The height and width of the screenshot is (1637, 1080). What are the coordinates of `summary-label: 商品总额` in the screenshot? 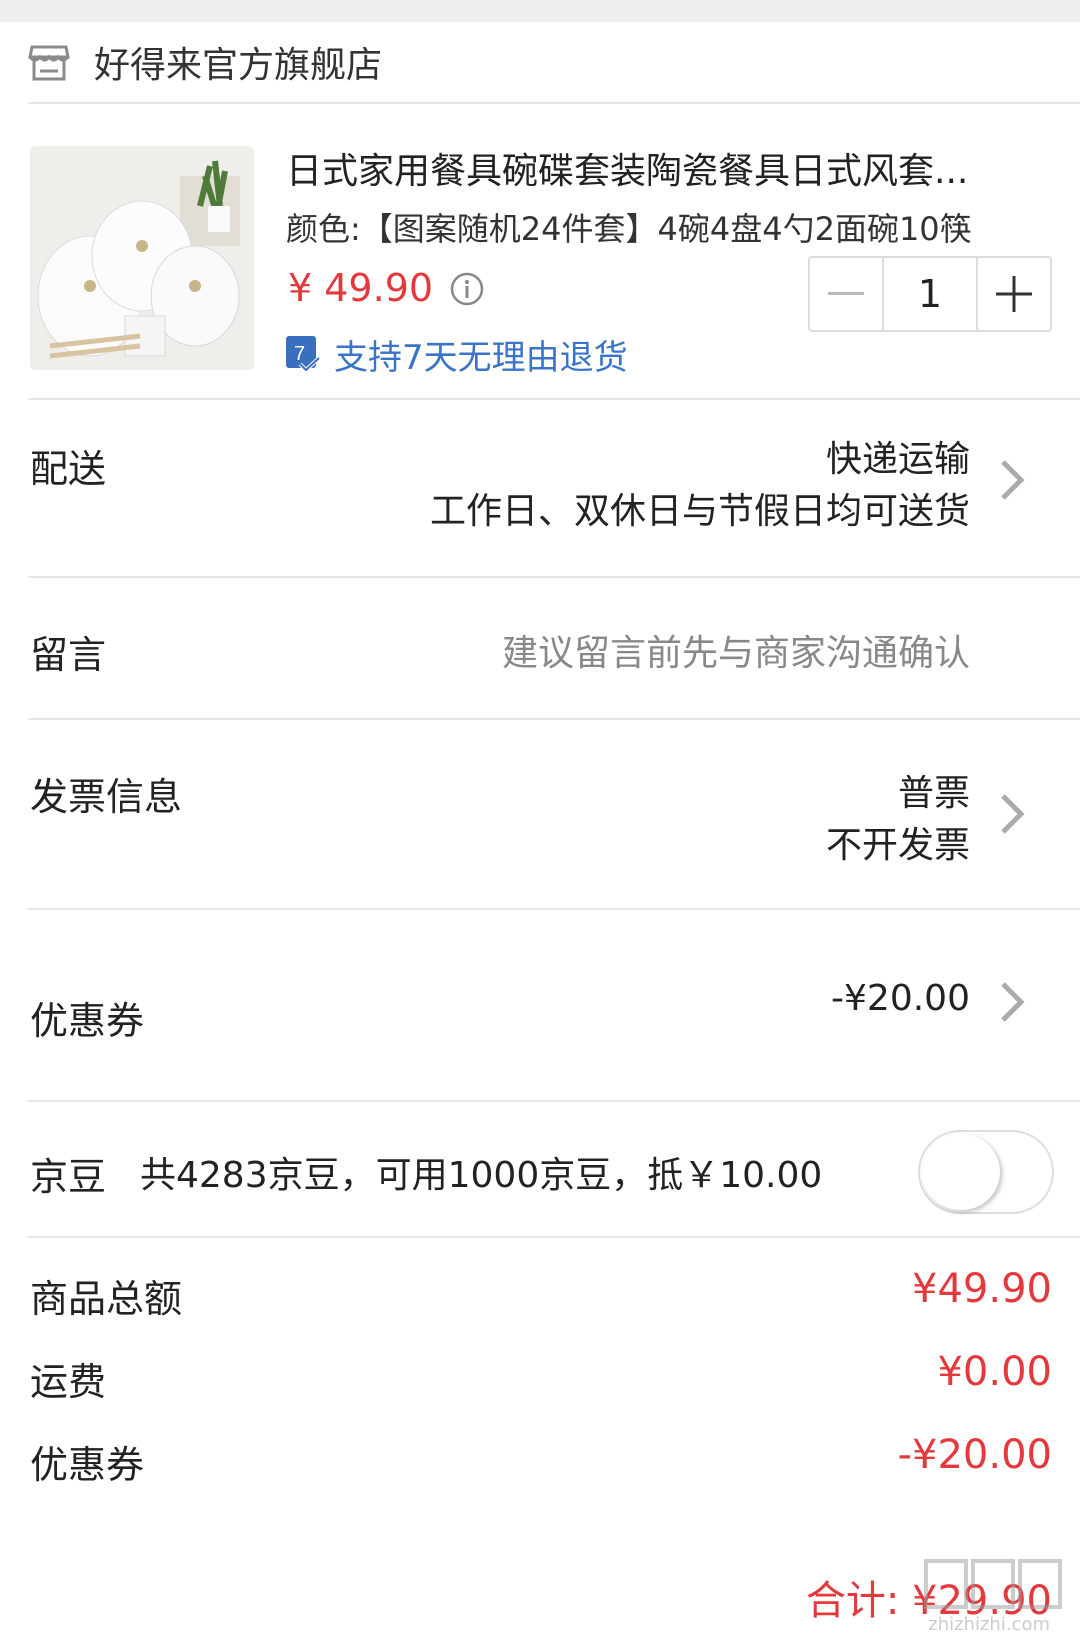 It's located at (106, 1299).